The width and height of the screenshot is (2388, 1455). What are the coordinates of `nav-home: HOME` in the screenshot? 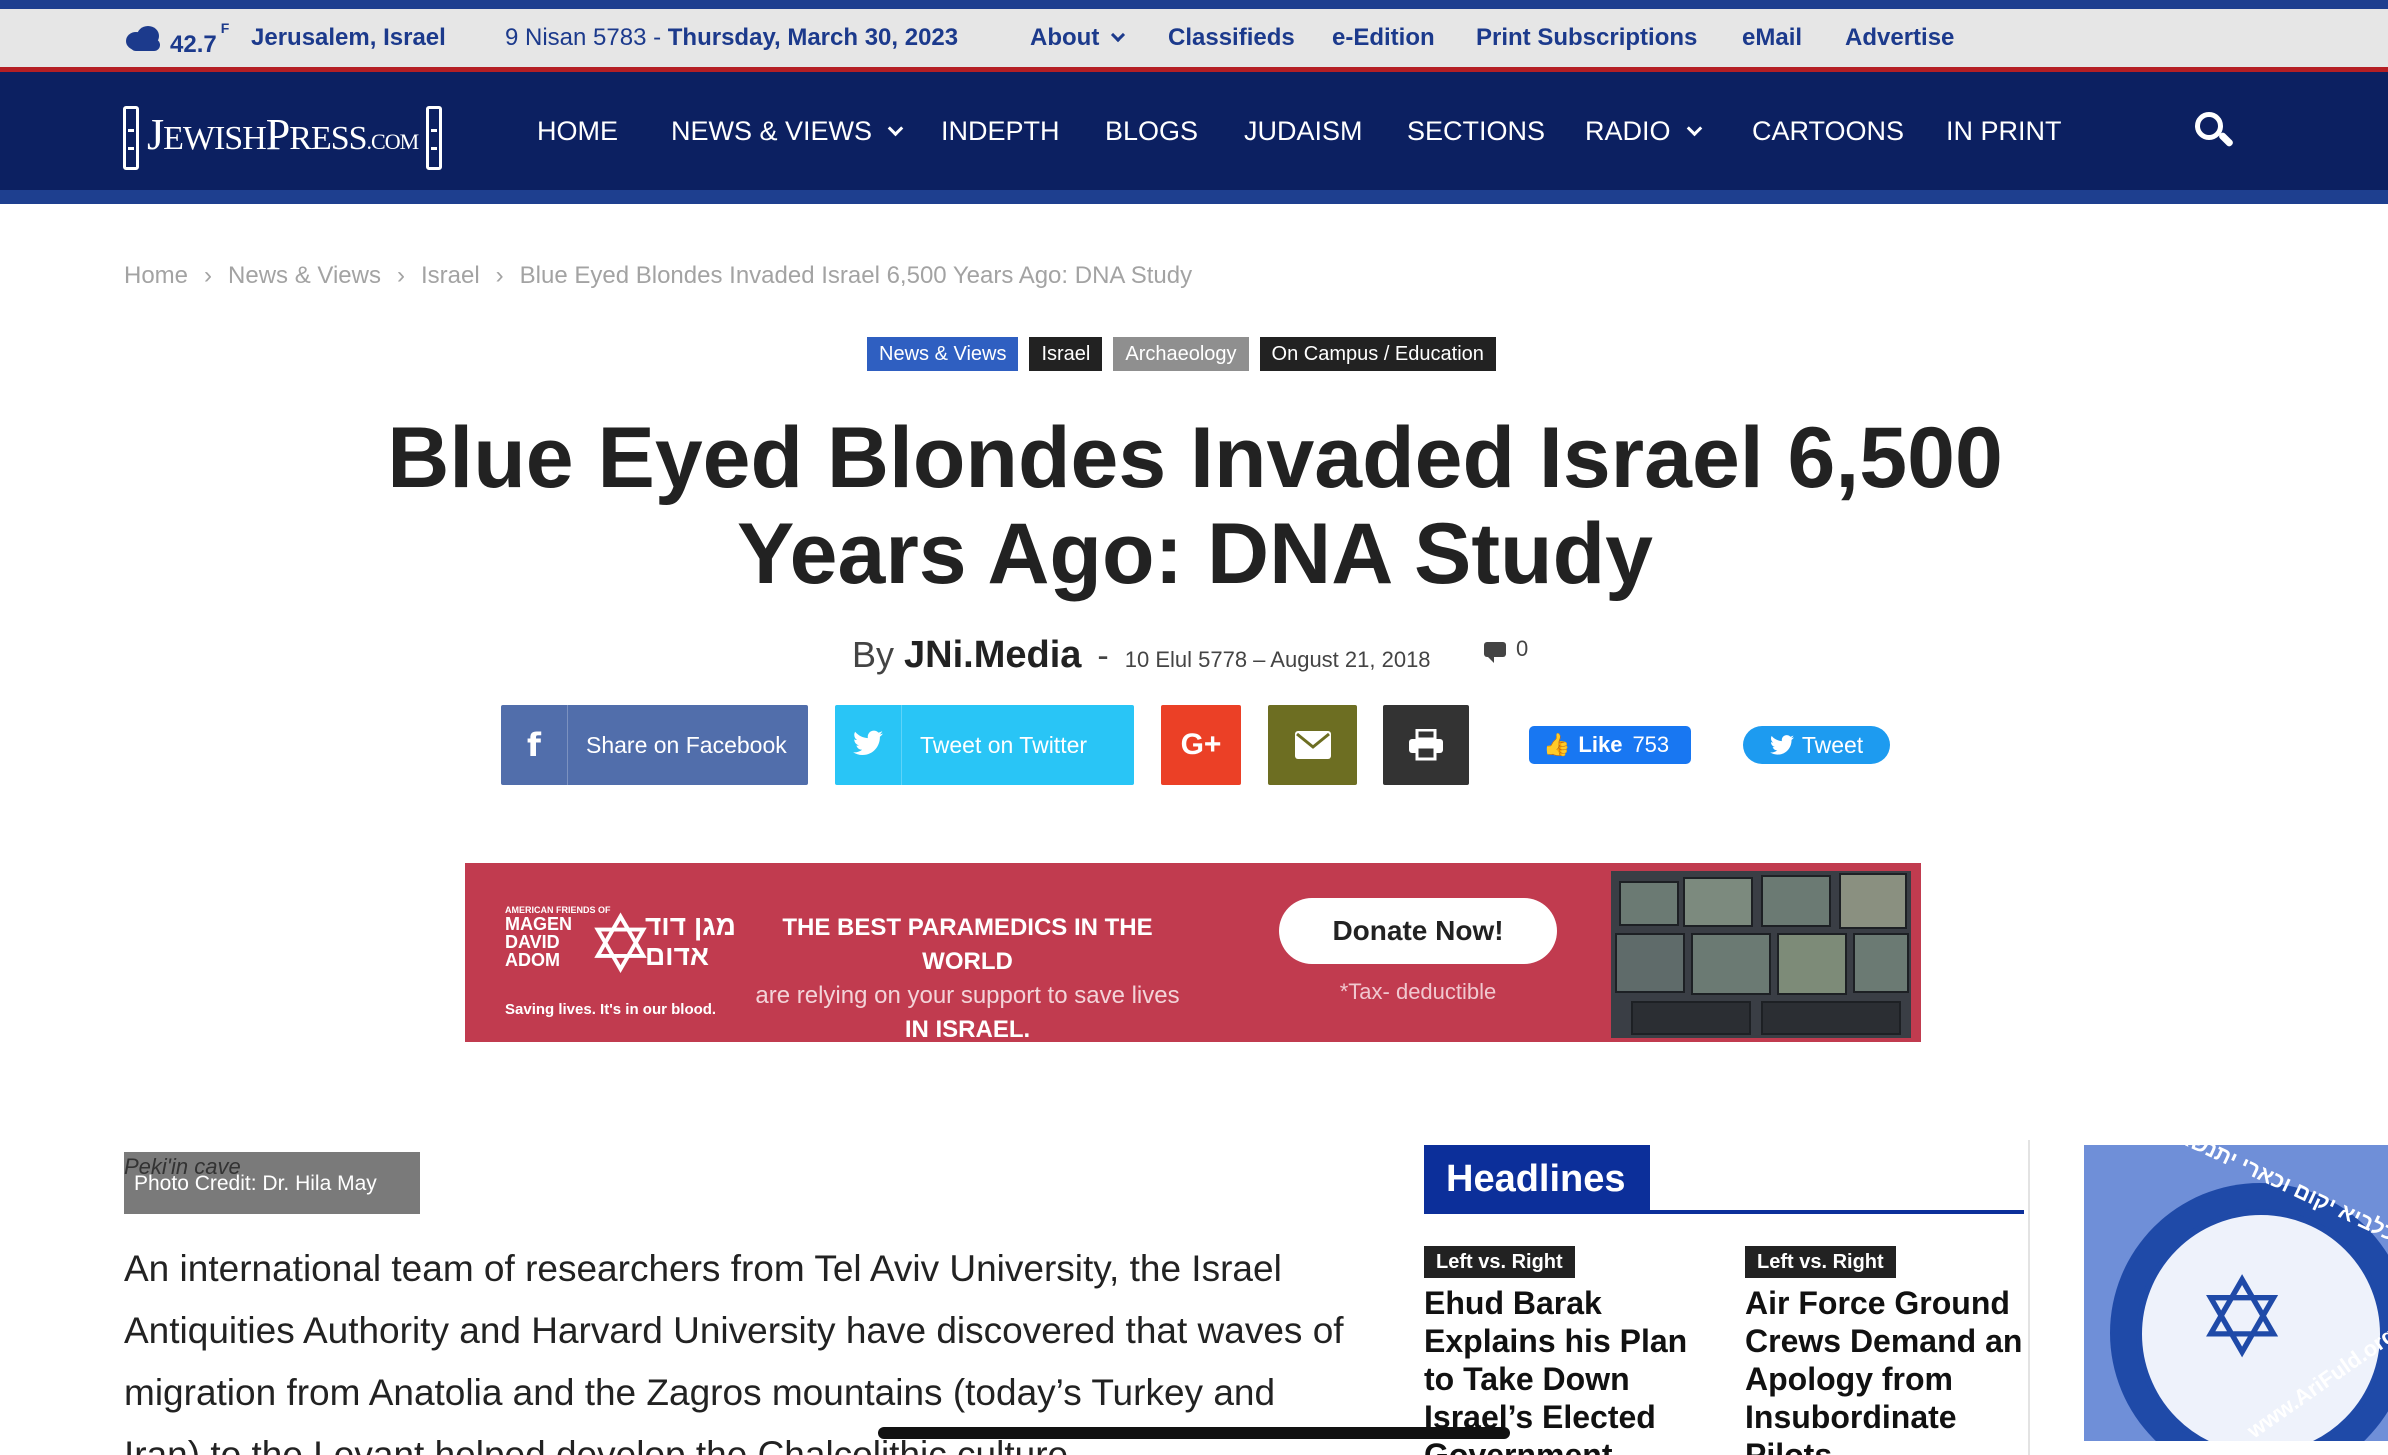 It's located at (577, 131).